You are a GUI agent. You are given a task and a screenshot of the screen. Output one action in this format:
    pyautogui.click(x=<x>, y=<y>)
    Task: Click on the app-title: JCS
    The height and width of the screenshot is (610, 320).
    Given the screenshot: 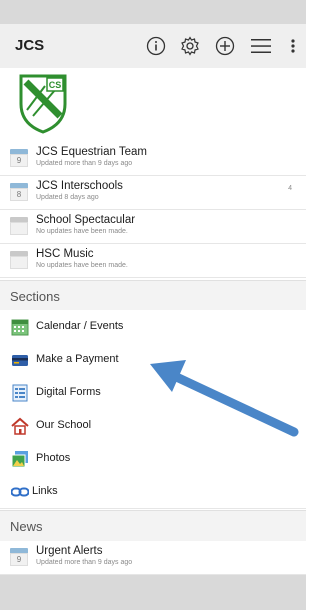 What is the action you would take?
    pyautogui.click(x=30, y=45)
    